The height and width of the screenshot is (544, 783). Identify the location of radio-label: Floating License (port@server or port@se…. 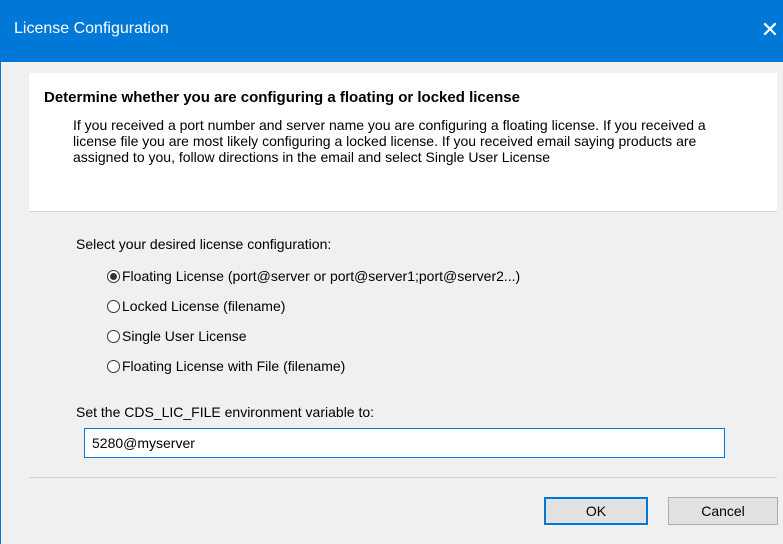
(321, 276).